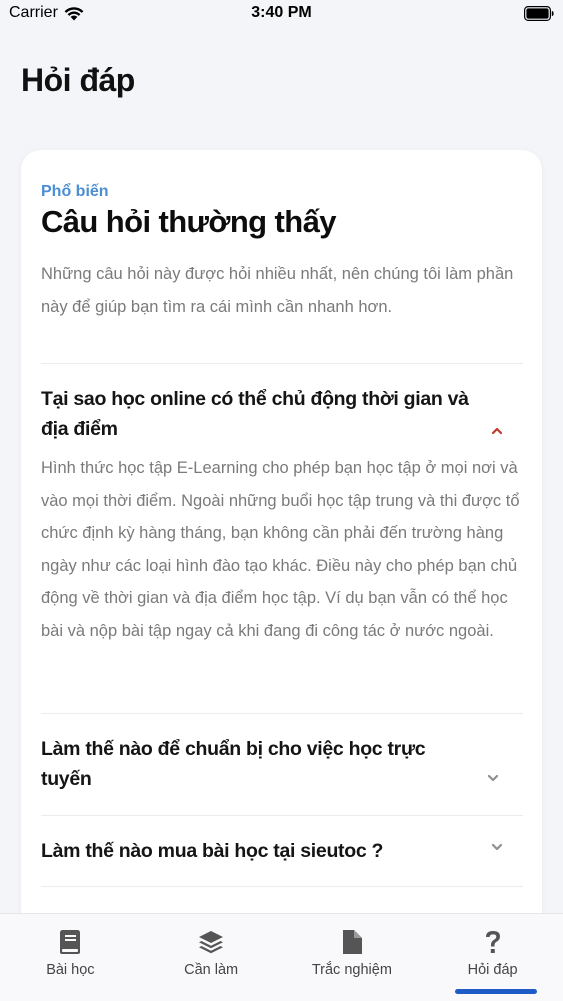 Image resolution: width=563 pixels, height=1001 pixels. Describe the element at coordinates (70, 942) in the screenshot. I see `book-icon` at that location.